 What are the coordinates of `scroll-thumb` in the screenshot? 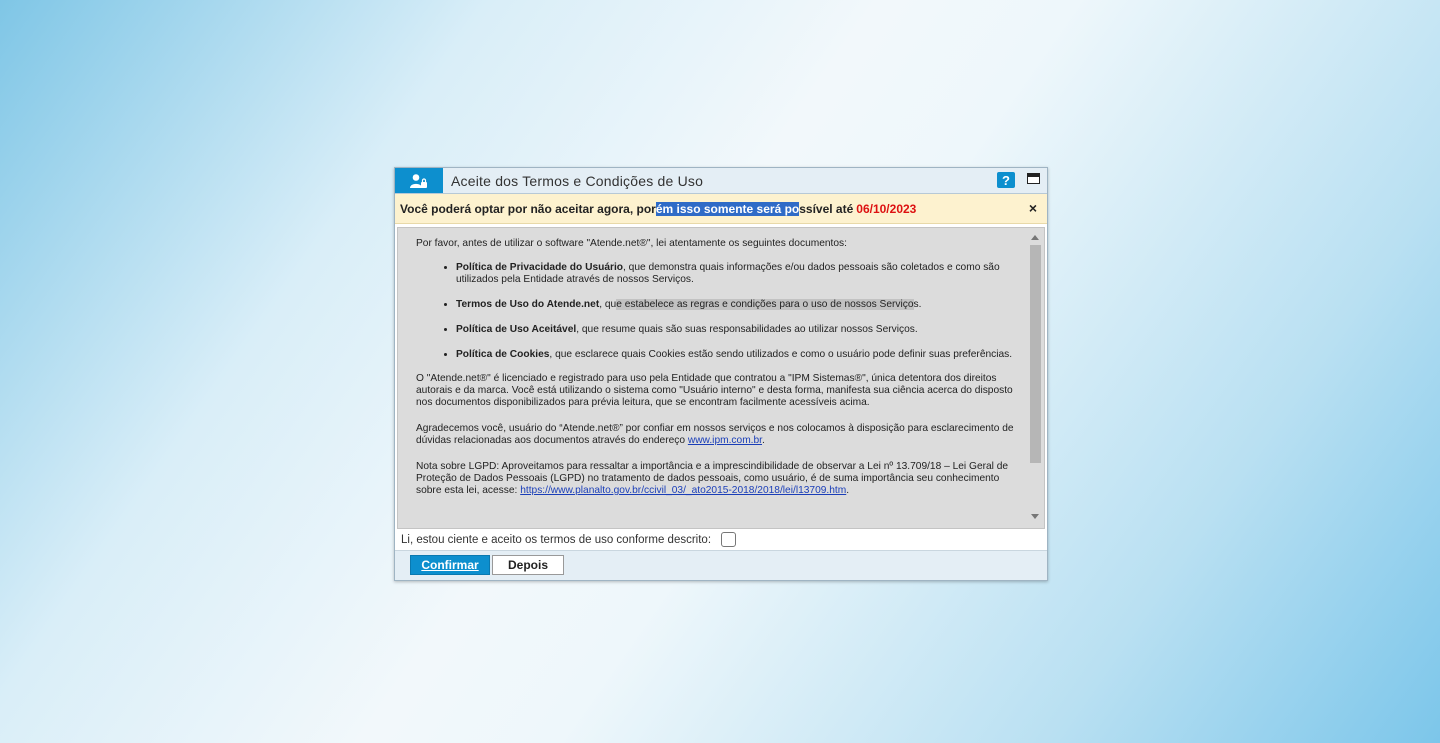 It's located at (1035, 354).